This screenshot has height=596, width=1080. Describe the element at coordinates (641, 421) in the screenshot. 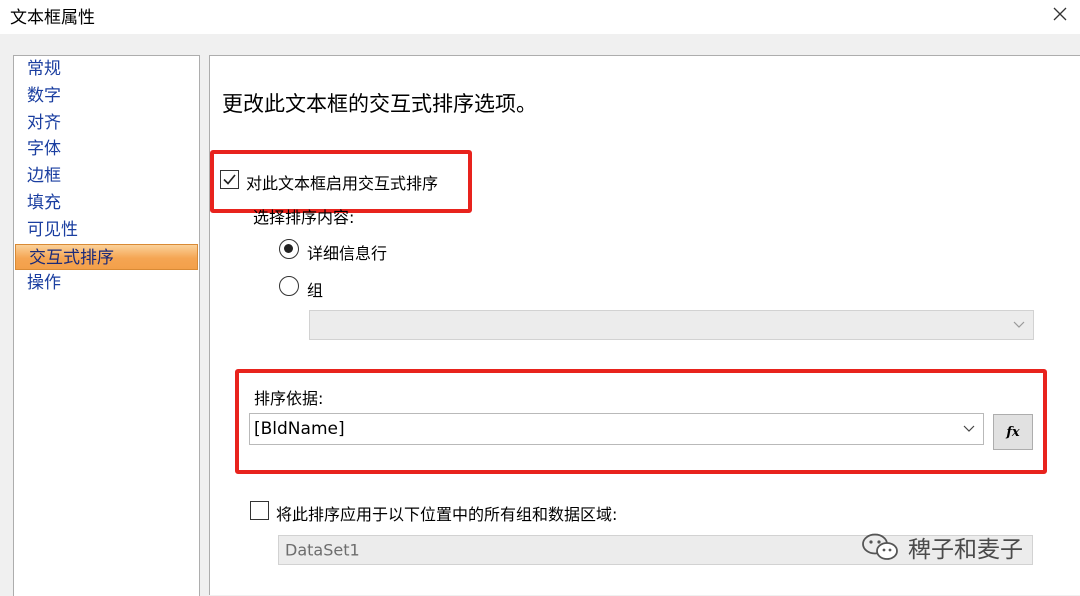

I see `highlight-box-sort-by` at that location.